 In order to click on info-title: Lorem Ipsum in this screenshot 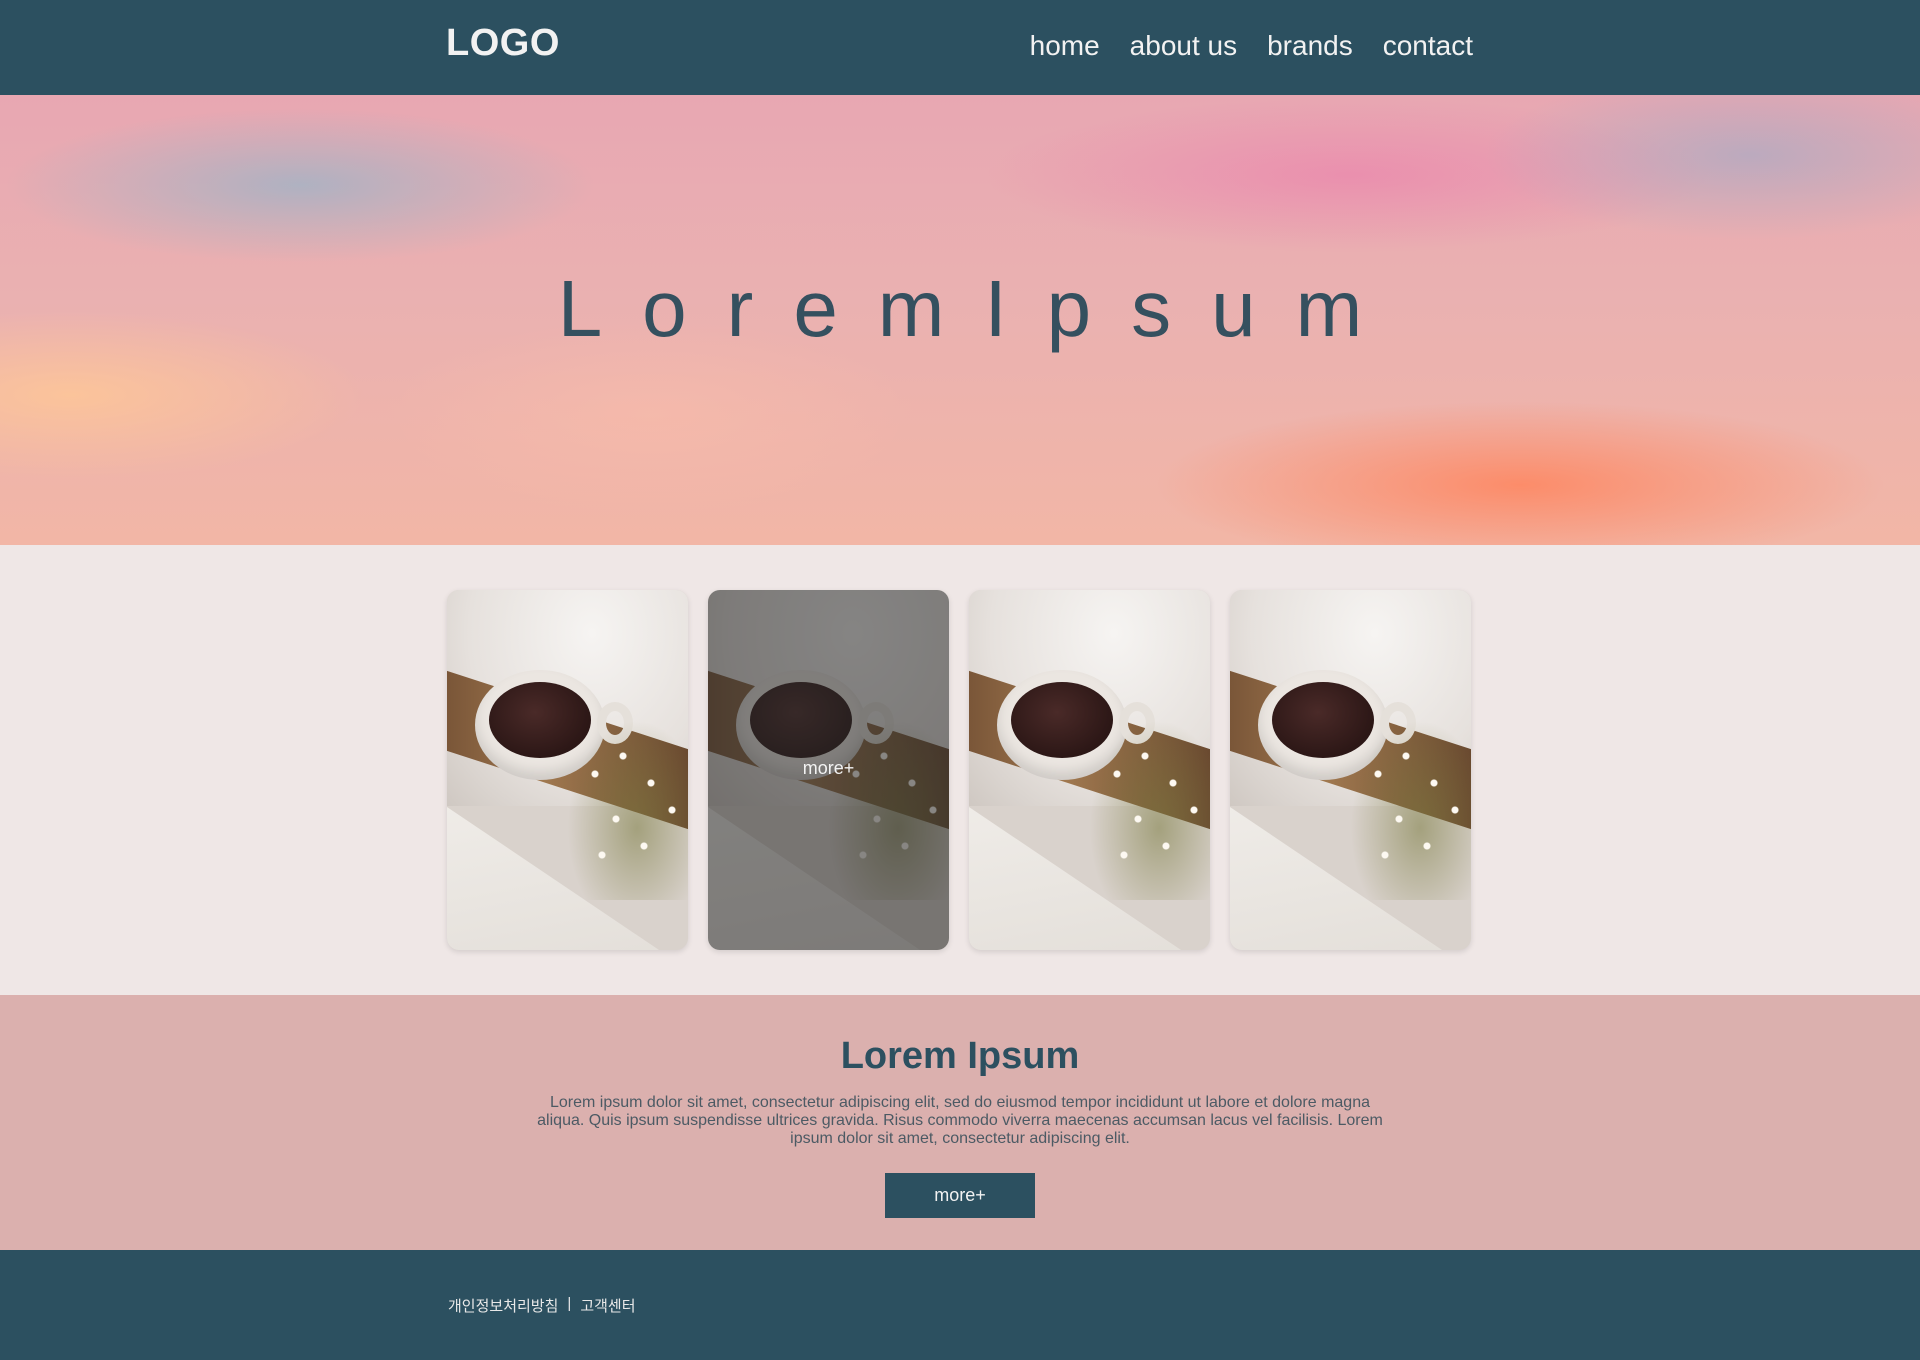, I will do `click(960, 1056)`.